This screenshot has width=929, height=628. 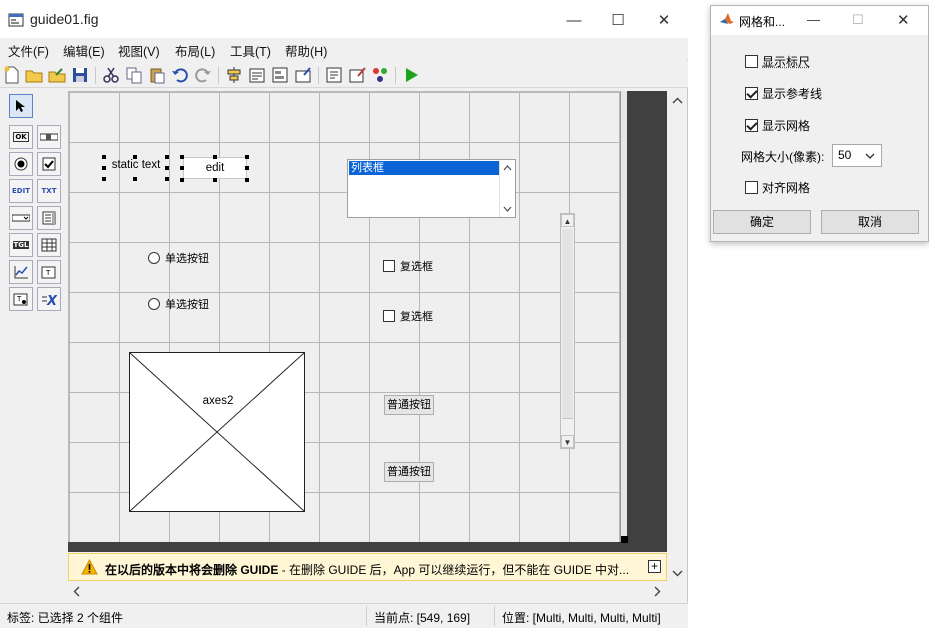 What do you see at coordinates (257, 75) in the screenshot?
I see `menu-editor-icon` at bounding box center [257, 75].